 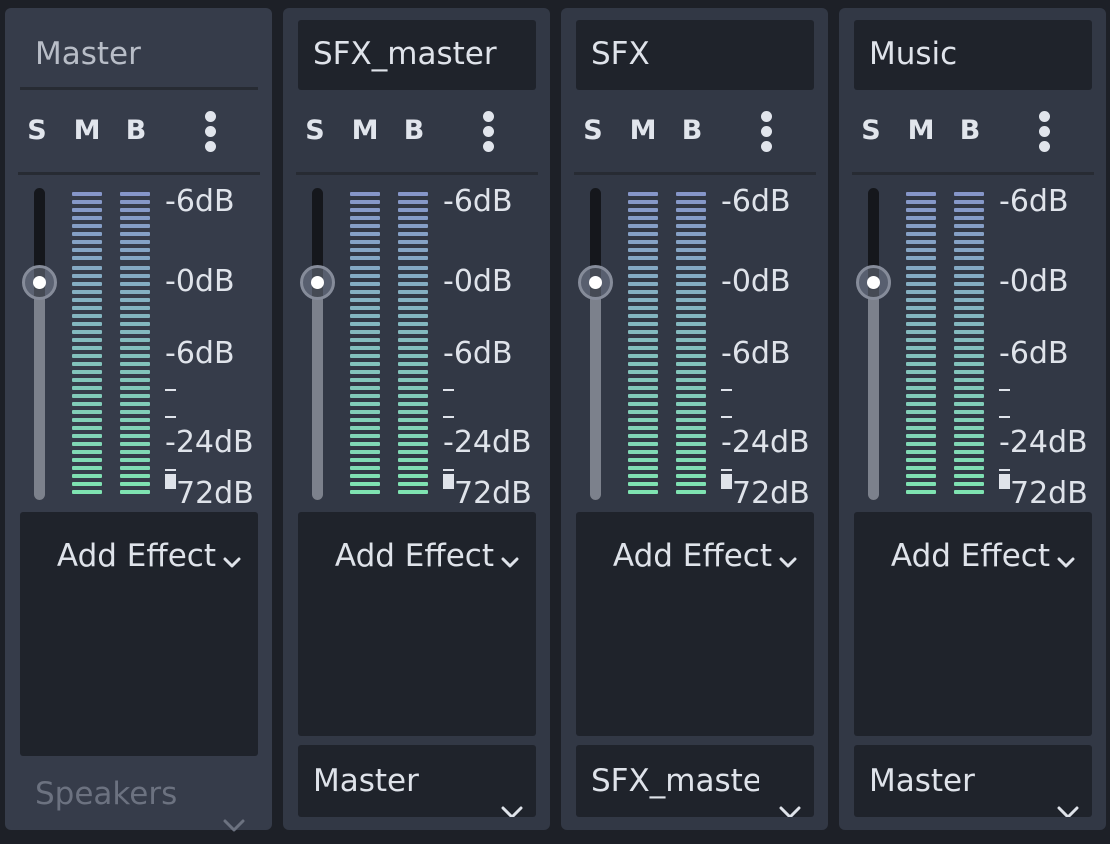 What do you see at coordinates (1034, 353) in the screenshot?
I see `db-scale-label: -6dB` at bounding box center [1034, 353].